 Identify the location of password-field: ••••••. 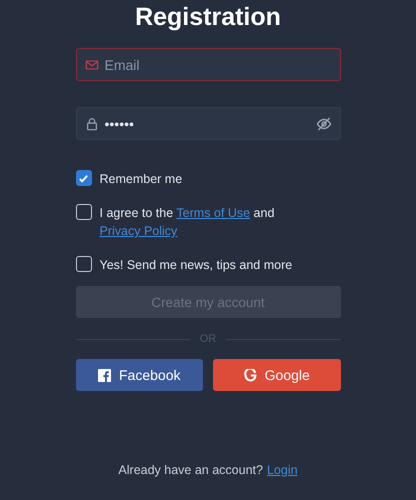
(208, 123).